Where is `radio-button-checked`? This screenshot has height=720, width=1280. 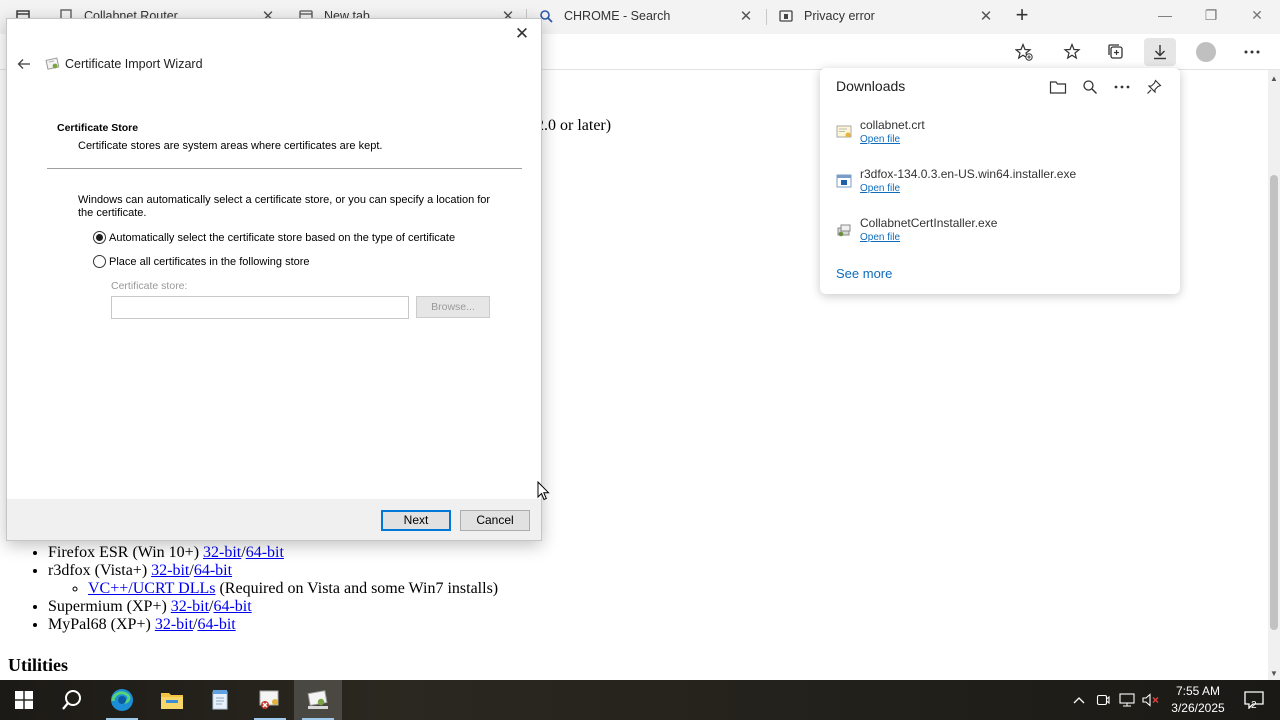 radio-button-checked is located at coordinates (99, 237).